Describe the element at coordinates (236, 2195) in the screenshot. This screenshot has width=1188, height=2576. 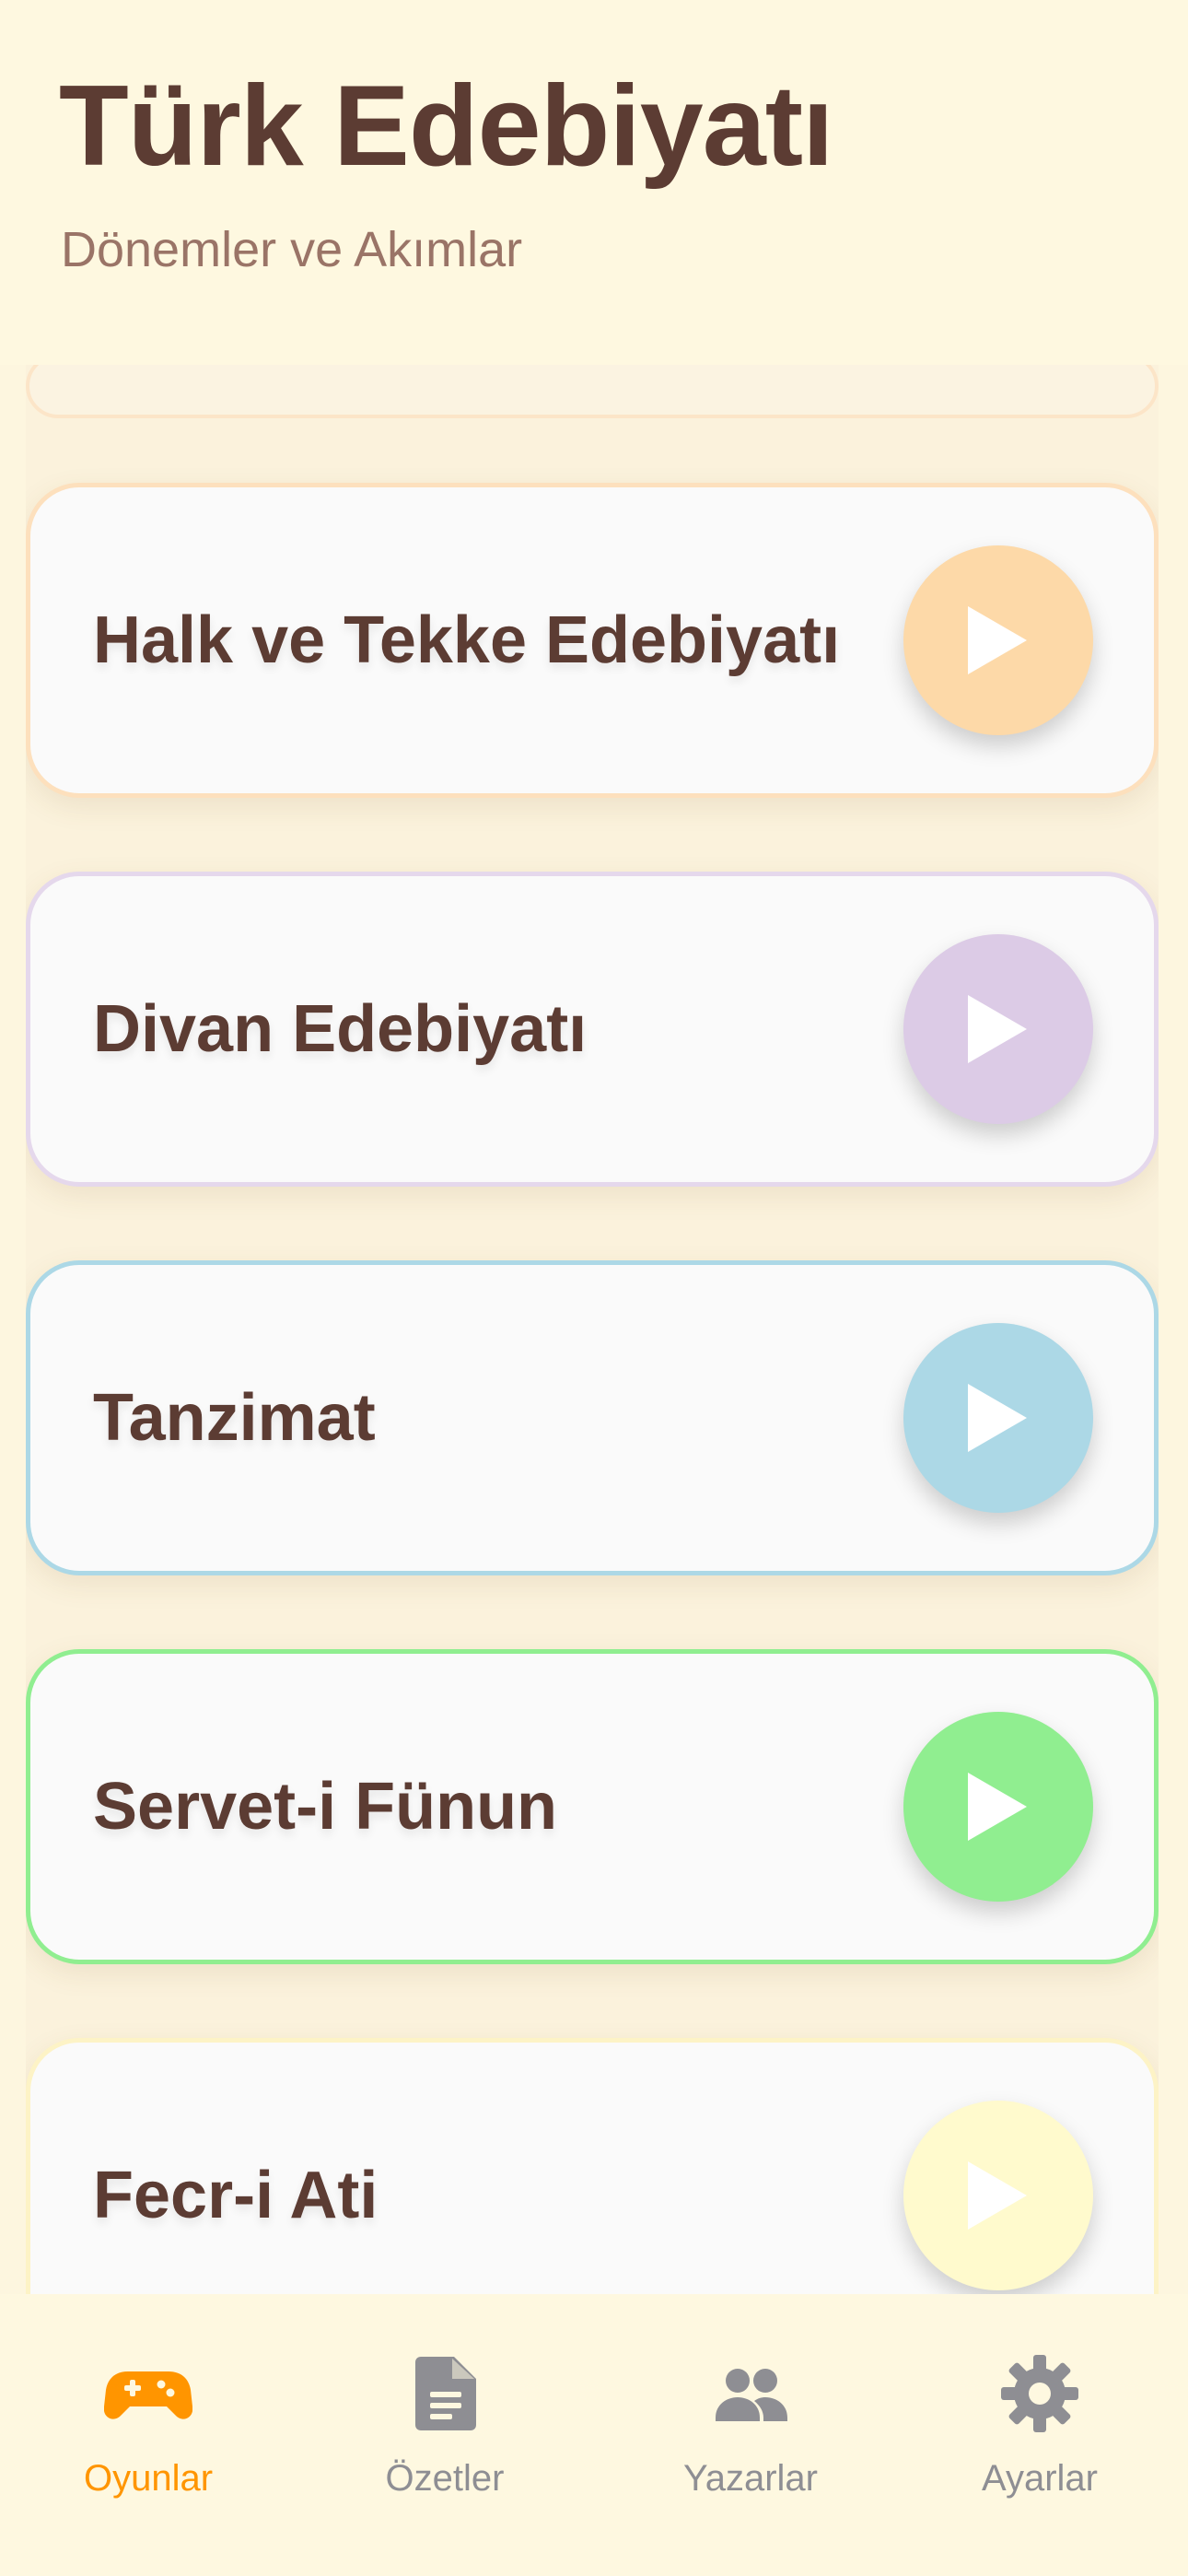
I see `card-title: Fecr-i Ati` at that location.